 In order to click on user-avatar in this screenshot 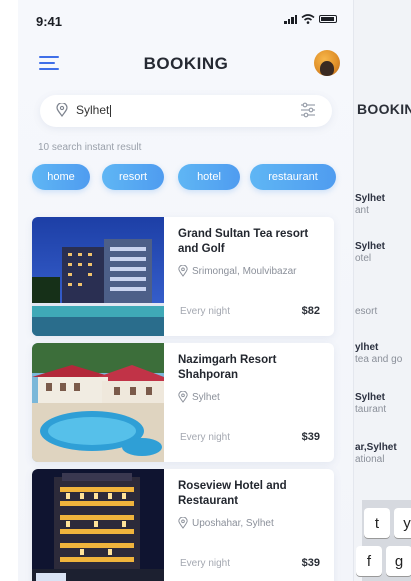, I will do `click(327, 63)`.